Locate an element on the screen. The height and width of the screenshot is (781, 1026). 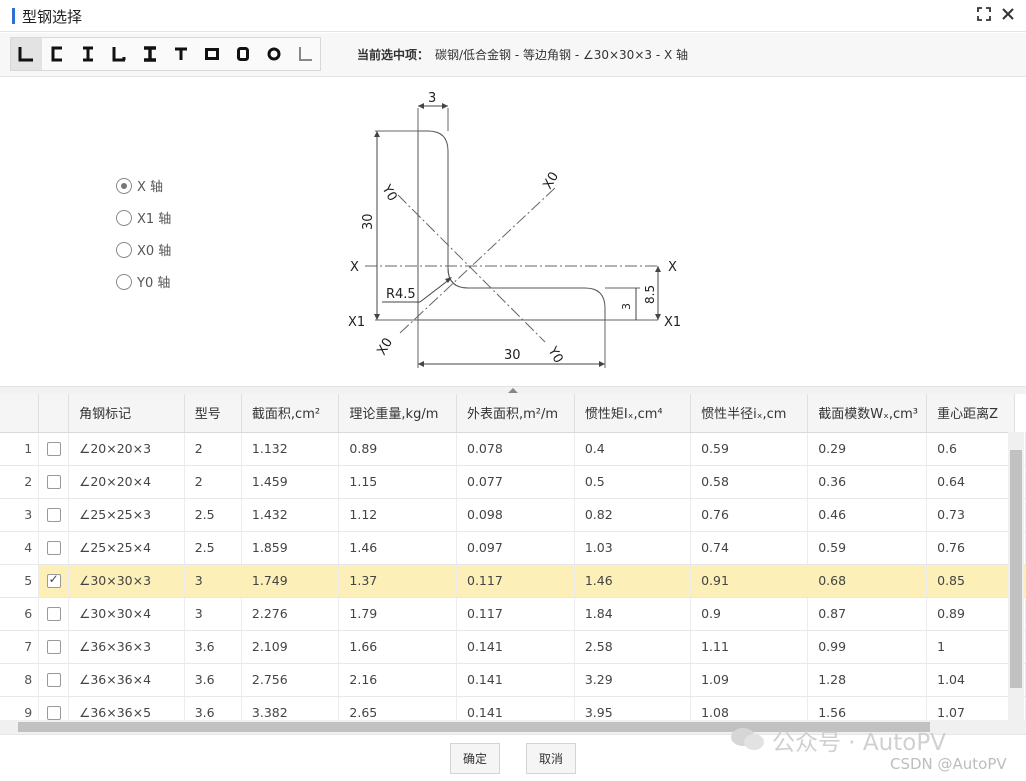
column-header: 惯性半径iₓ,cm is located at coordinates (749, 413).